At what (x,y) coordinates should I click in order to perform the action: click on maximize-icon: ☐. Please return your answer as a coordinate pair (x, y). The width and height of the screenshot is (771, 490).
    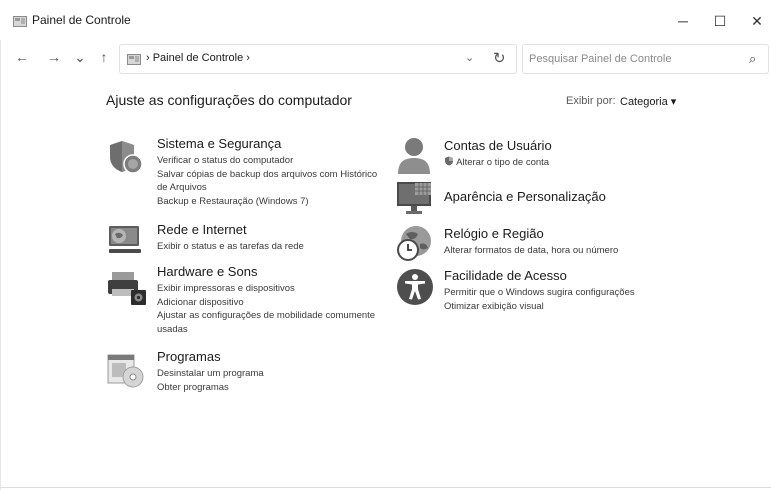
    Looking at the image, I should click on (720, 20).